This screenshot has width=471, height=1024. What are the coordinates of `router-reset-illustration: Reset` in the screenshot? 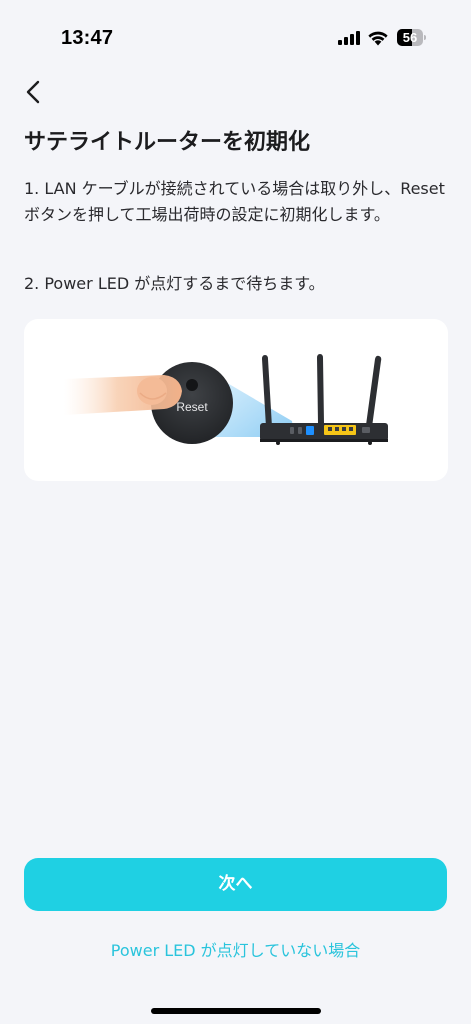 It's located at (226, 399).